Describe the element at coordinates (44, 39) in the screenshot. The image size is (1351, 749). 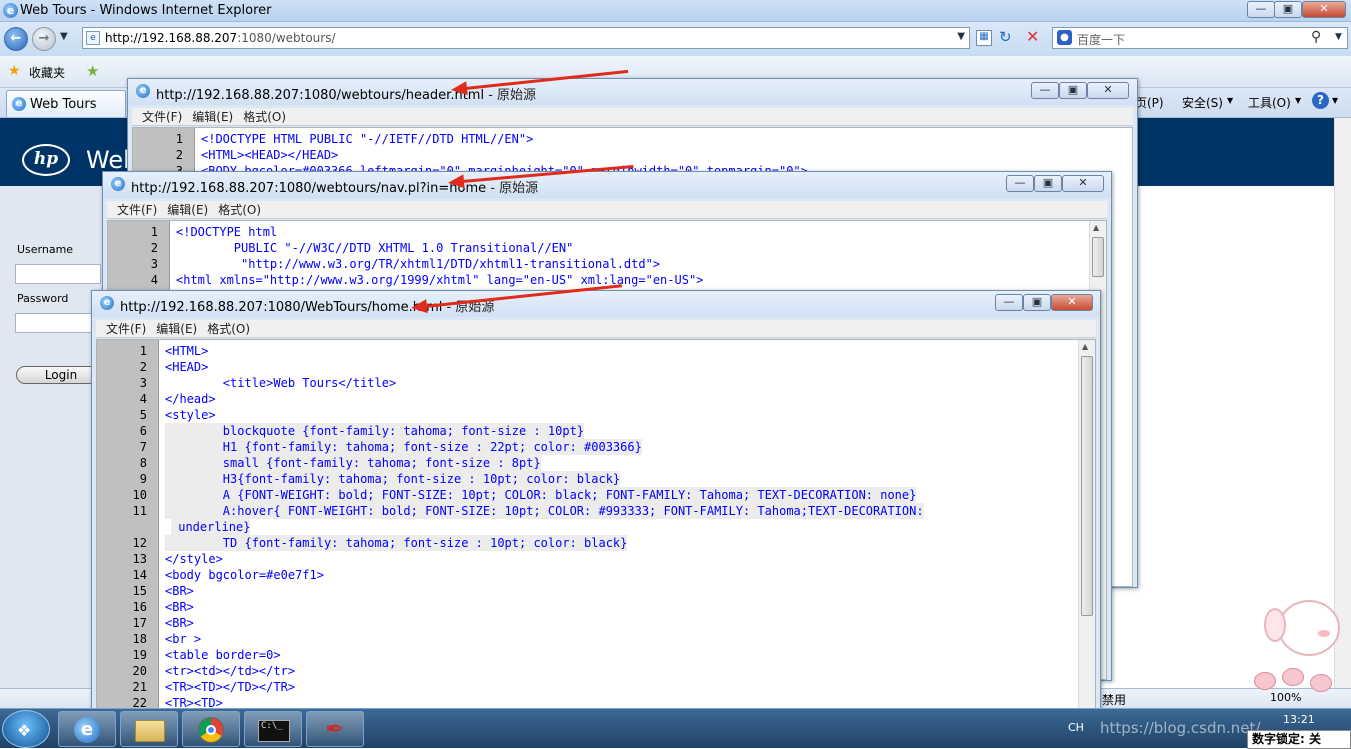
I see `forward-button: →` at that location.